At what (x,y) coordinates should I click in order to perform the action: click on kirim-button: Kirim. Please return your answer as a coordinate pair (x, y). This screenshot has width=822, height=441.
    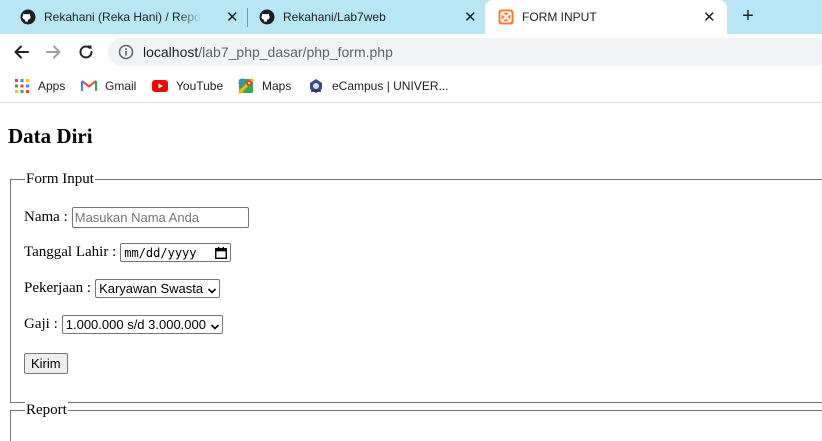
    Looking at the image, I should click on (46, 363).